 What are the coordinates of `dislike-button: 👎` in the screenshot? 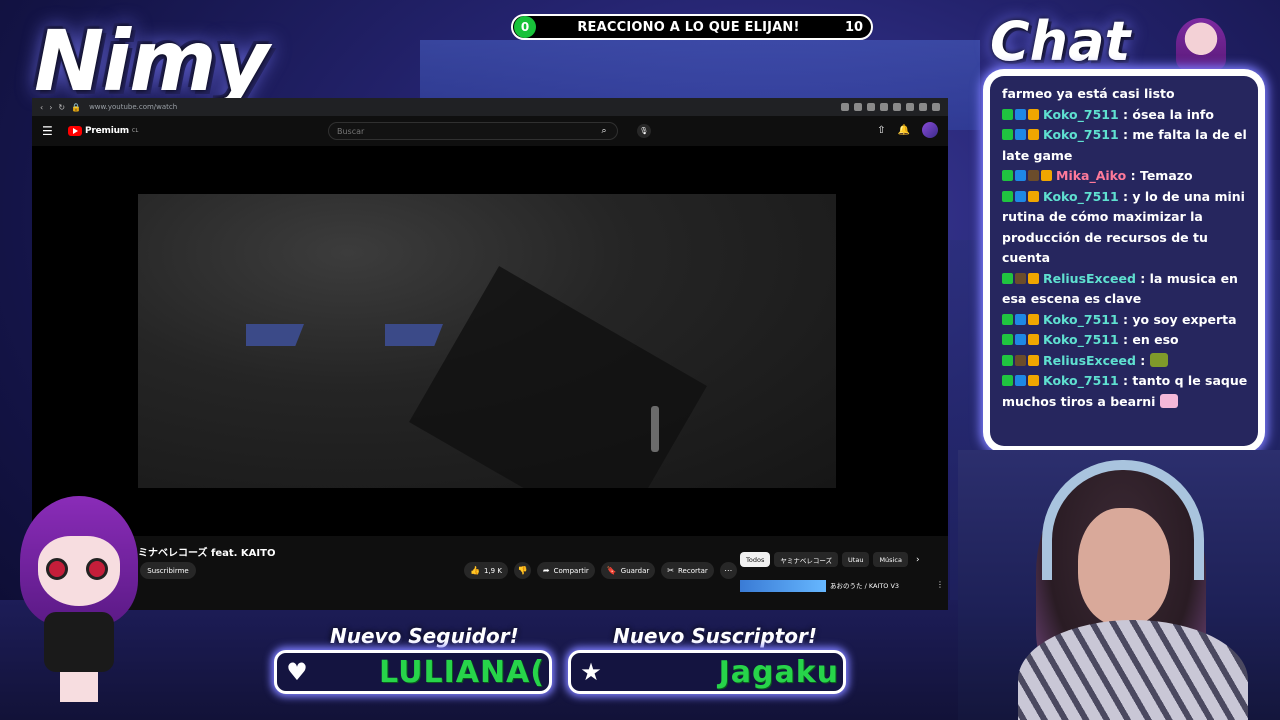 It's located at (522, 570).